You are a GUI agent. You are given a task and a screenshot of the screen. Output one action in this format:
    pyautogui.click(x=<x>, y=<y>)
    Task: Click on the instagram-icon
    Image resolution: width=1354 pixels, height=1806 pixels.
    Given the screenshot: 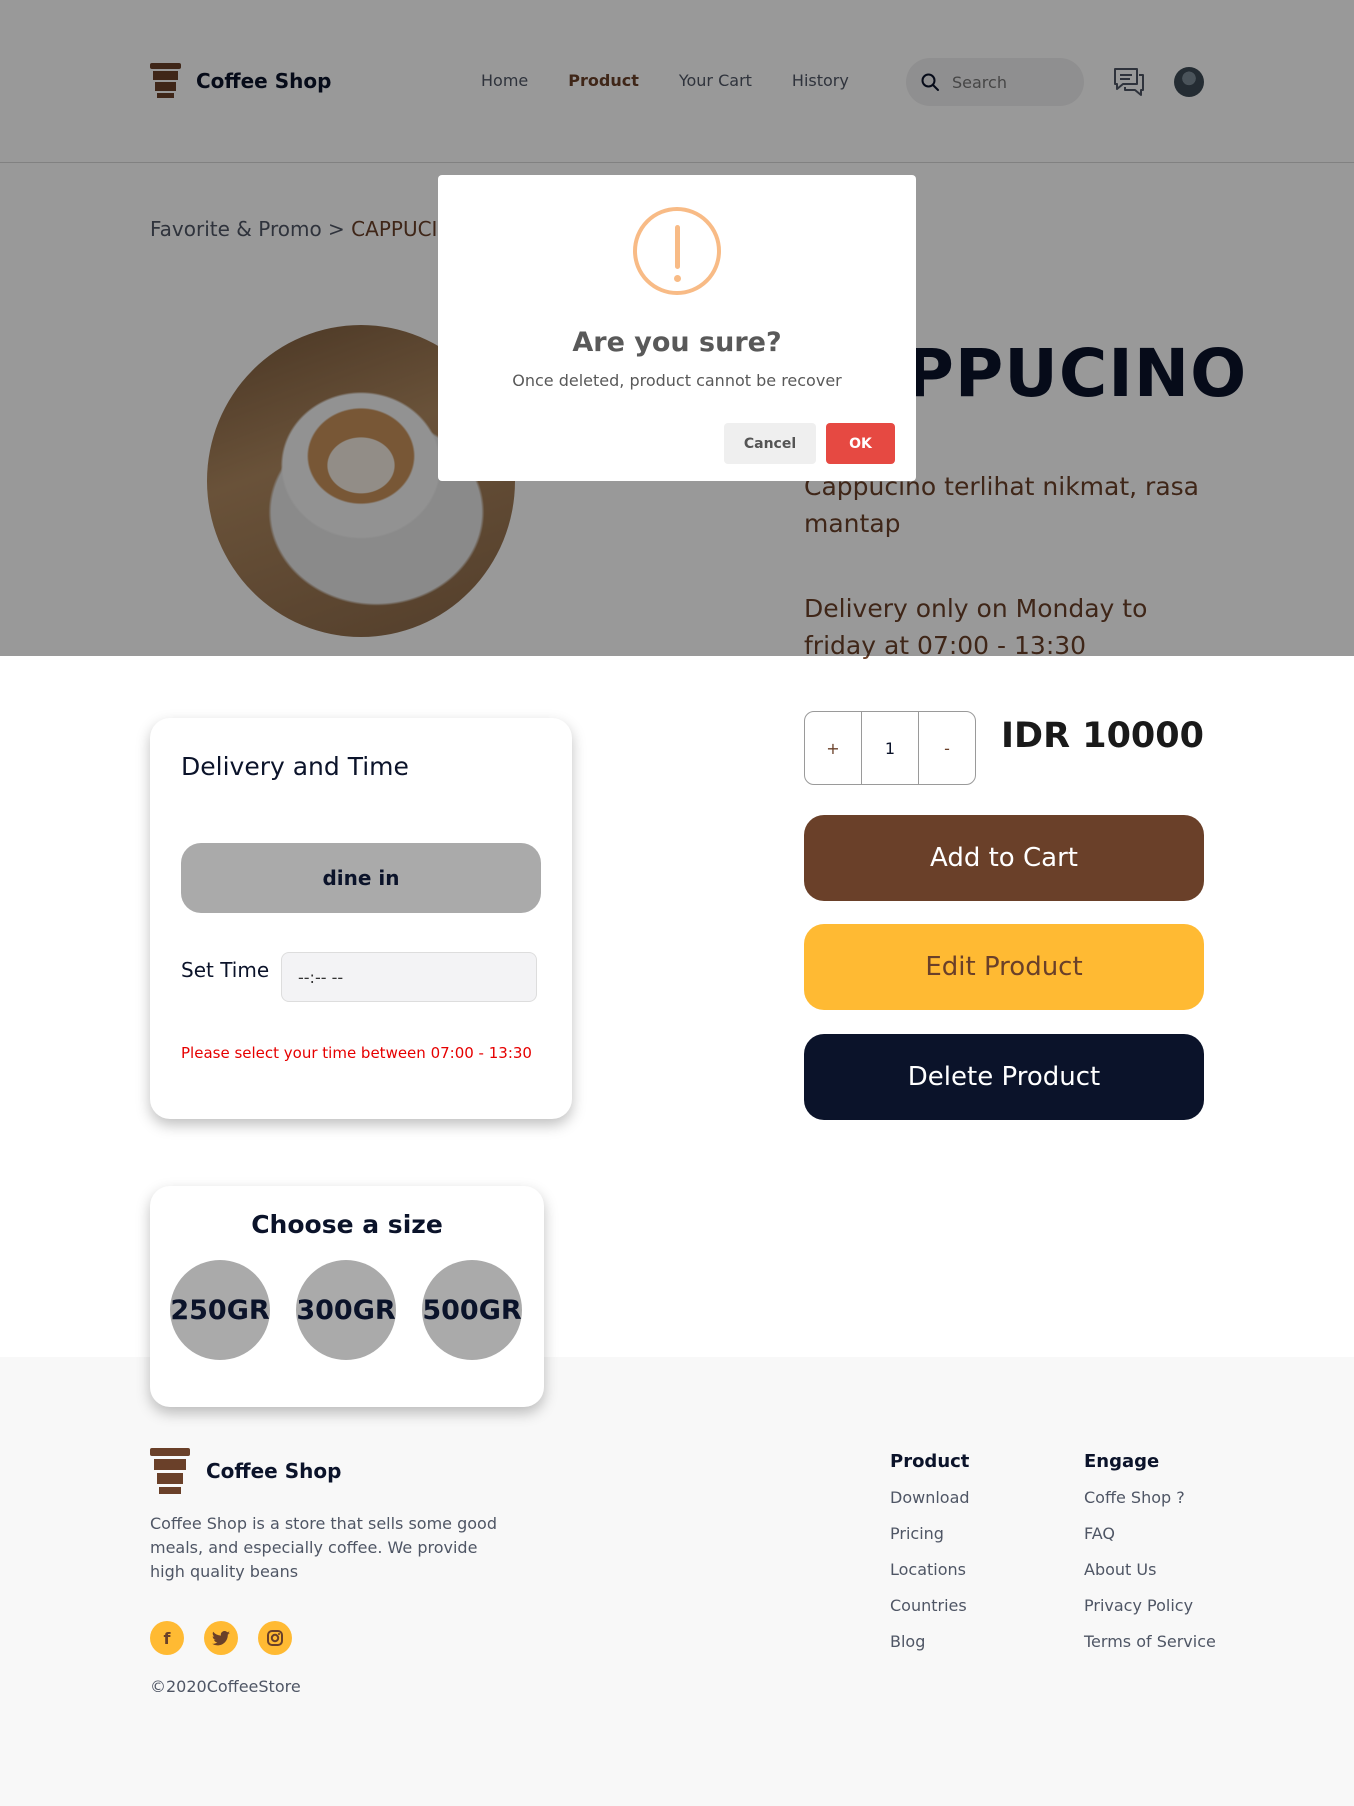 What is the action you would take?
    pyautogui.click(x=275, y=1638)
    